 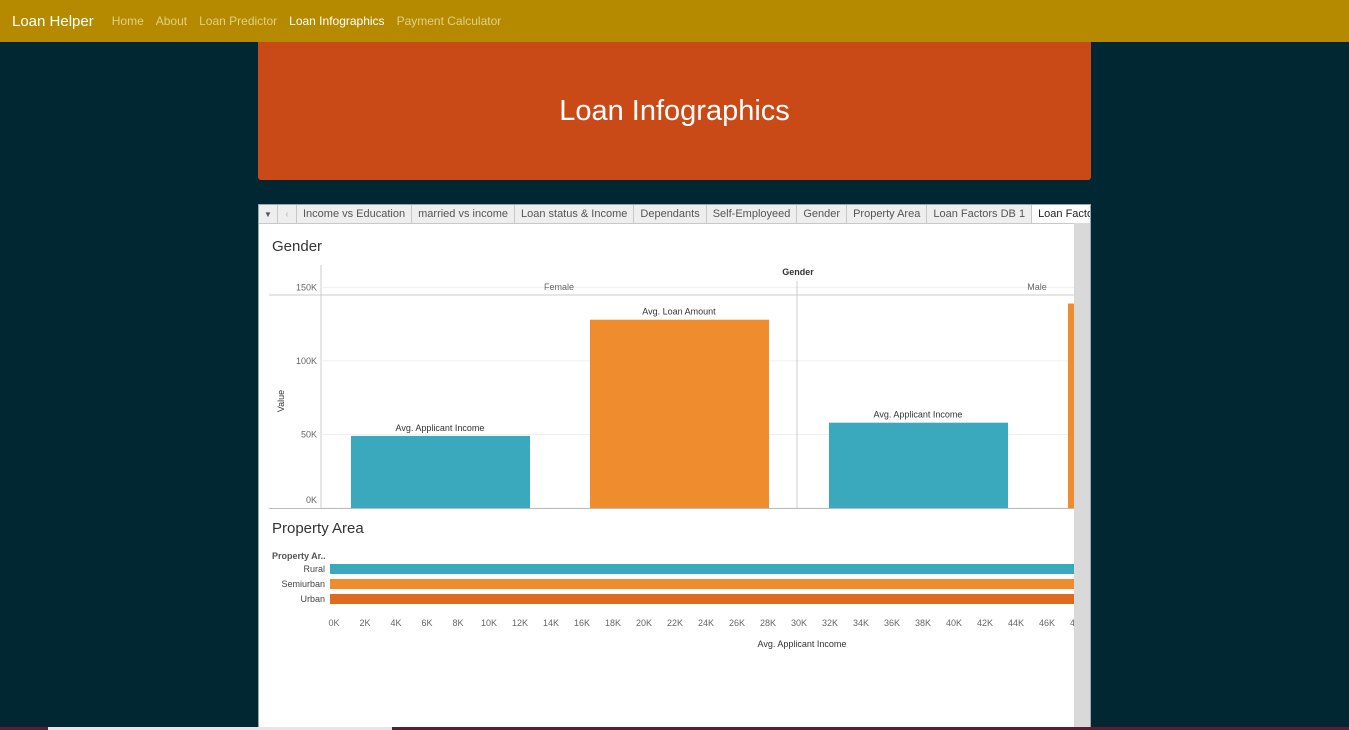 What do you see at coordinates (238, 21) in the screenshot?
I see `nav-link-loan-predictor: Loan Predictor` at bounding box center [238, 21].